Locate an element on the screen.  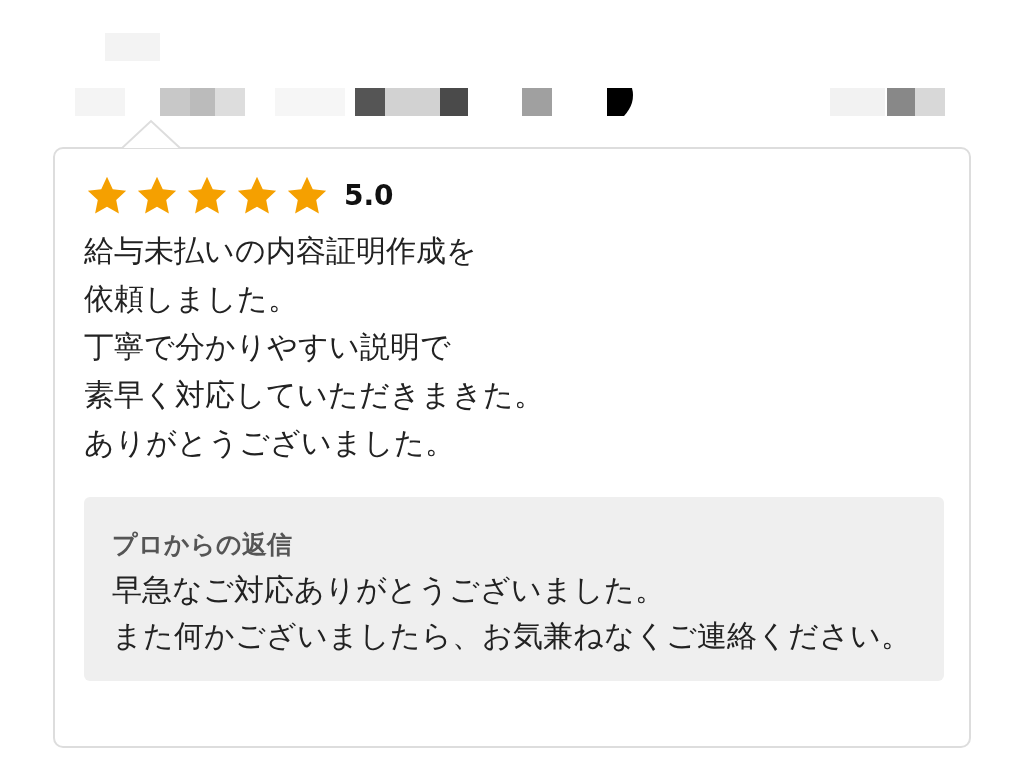
rating-value: 5.0 is located at coordinates (369, 196).